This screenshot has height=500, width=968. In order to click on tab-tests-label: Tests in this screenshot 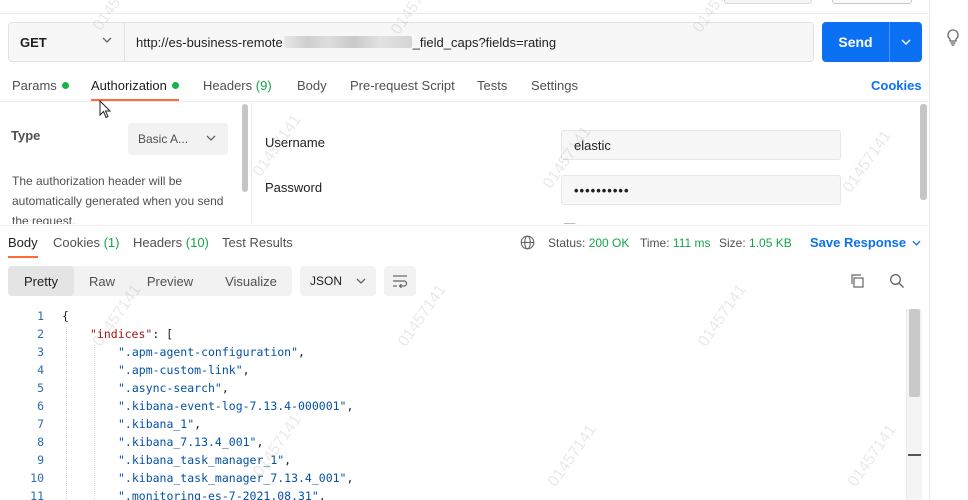, I will do `click(492, 85)`.